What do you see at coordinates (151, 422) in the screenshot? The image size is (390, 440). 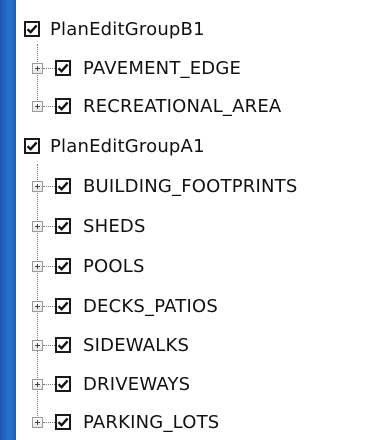 I see `layer-label: PARKING_LOTS` at bounding box center [151, 422].